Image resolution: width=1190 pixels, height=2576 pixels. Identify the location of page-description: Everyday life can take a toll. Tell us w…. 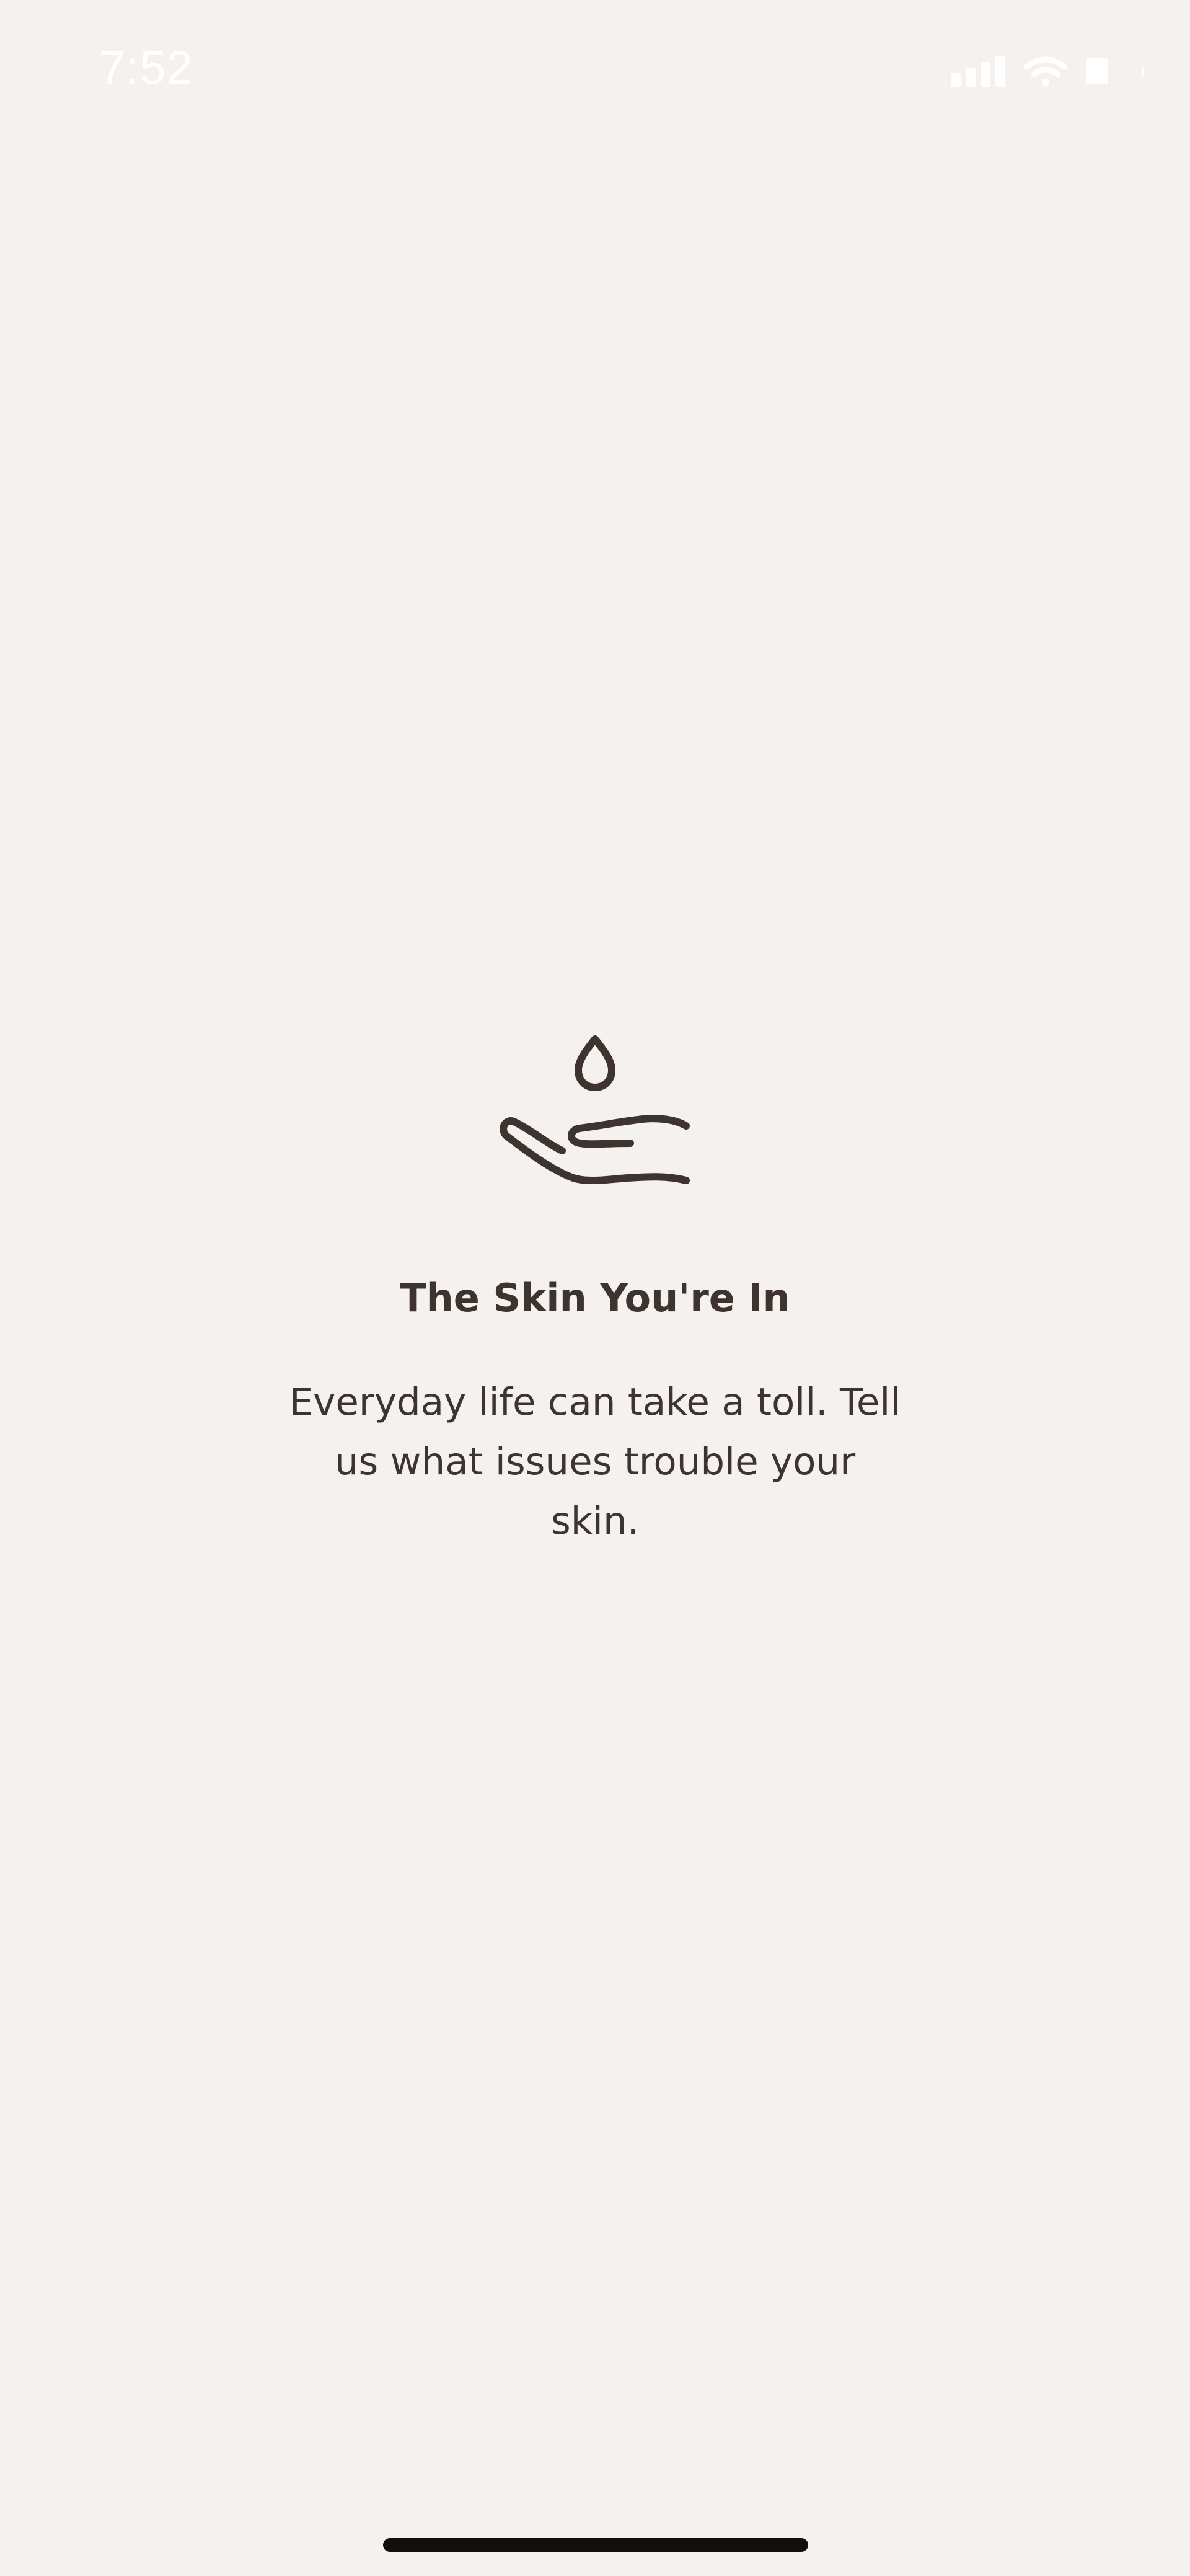
(595, 1462).